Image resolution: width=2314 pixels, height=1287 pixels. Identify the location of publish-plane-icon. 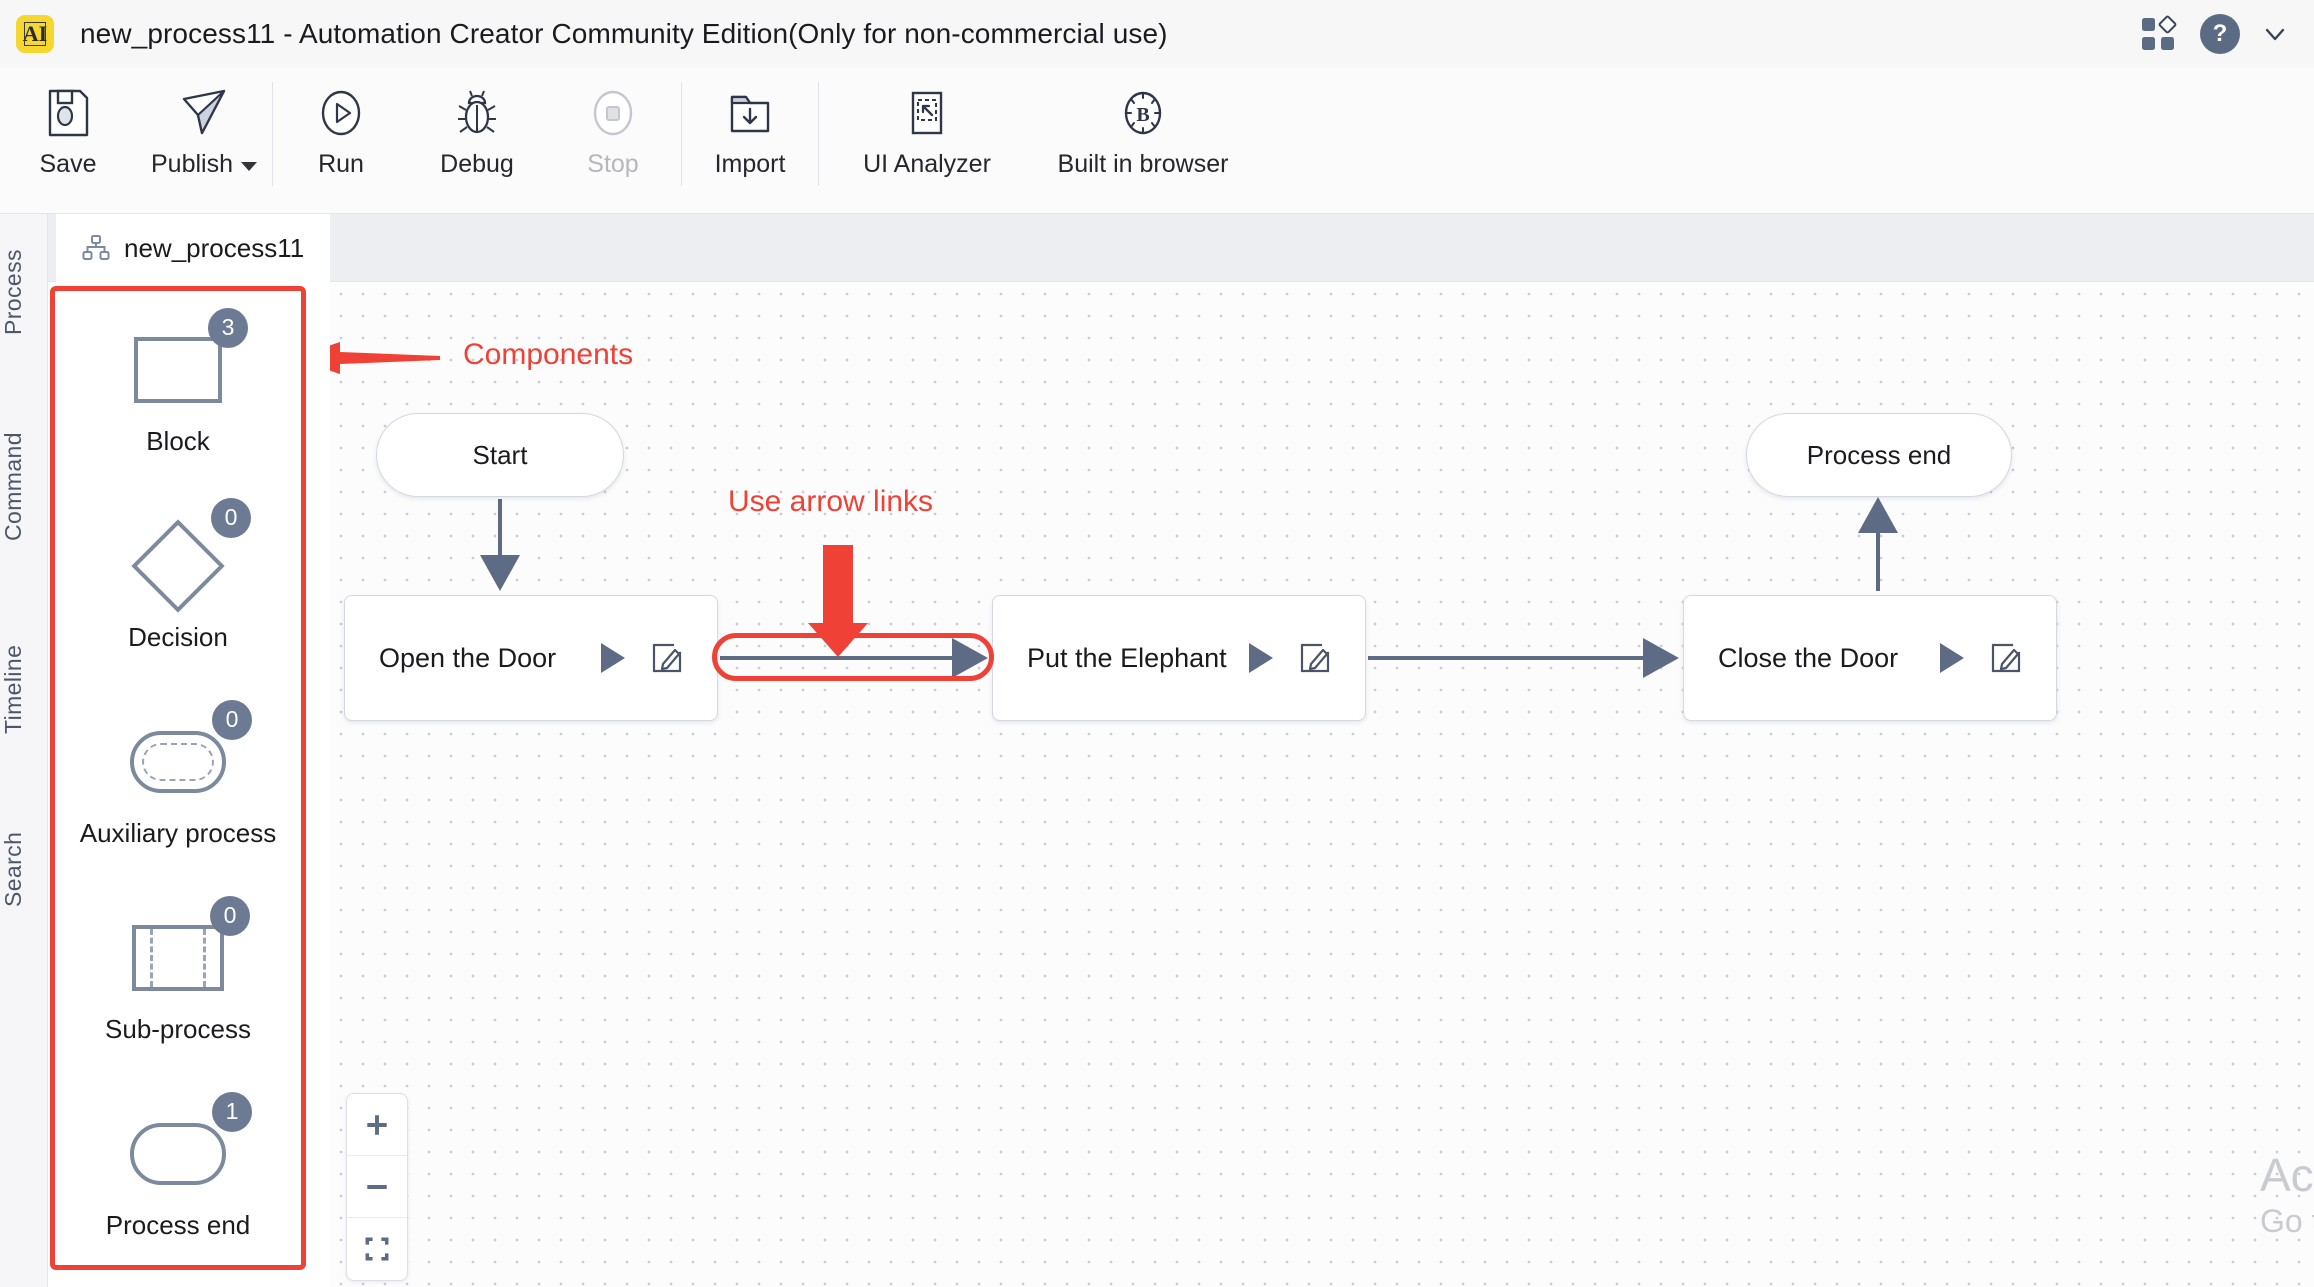
(204, 113).